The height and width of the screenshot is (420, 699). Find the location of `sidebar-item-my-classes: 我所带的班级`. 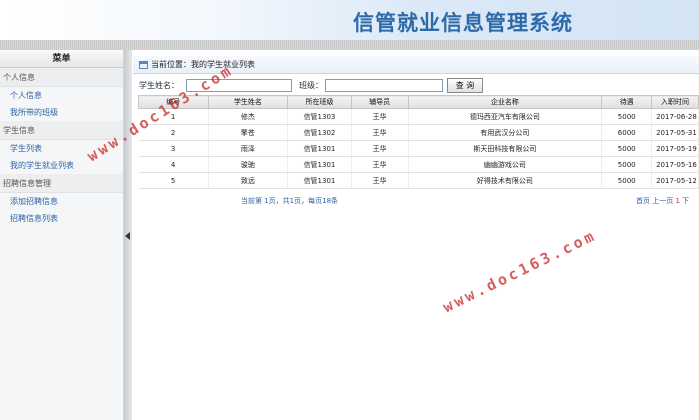

sidebar-item-my-classes: 我所带的班级 is located at coordinates (61, 112).